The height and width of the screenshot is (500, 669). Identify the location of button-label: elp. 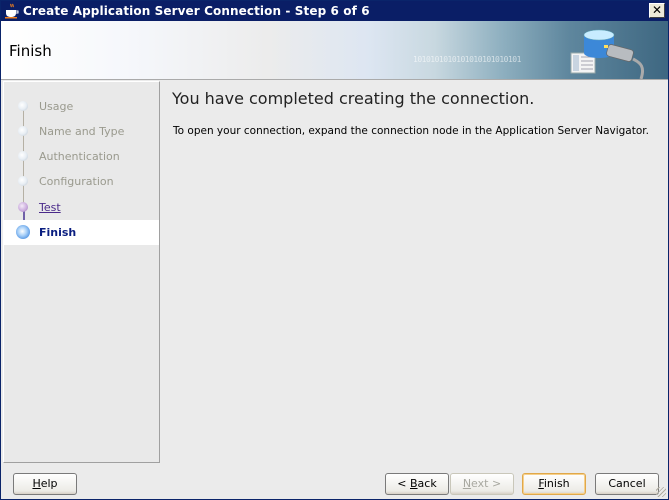
(49, 483).